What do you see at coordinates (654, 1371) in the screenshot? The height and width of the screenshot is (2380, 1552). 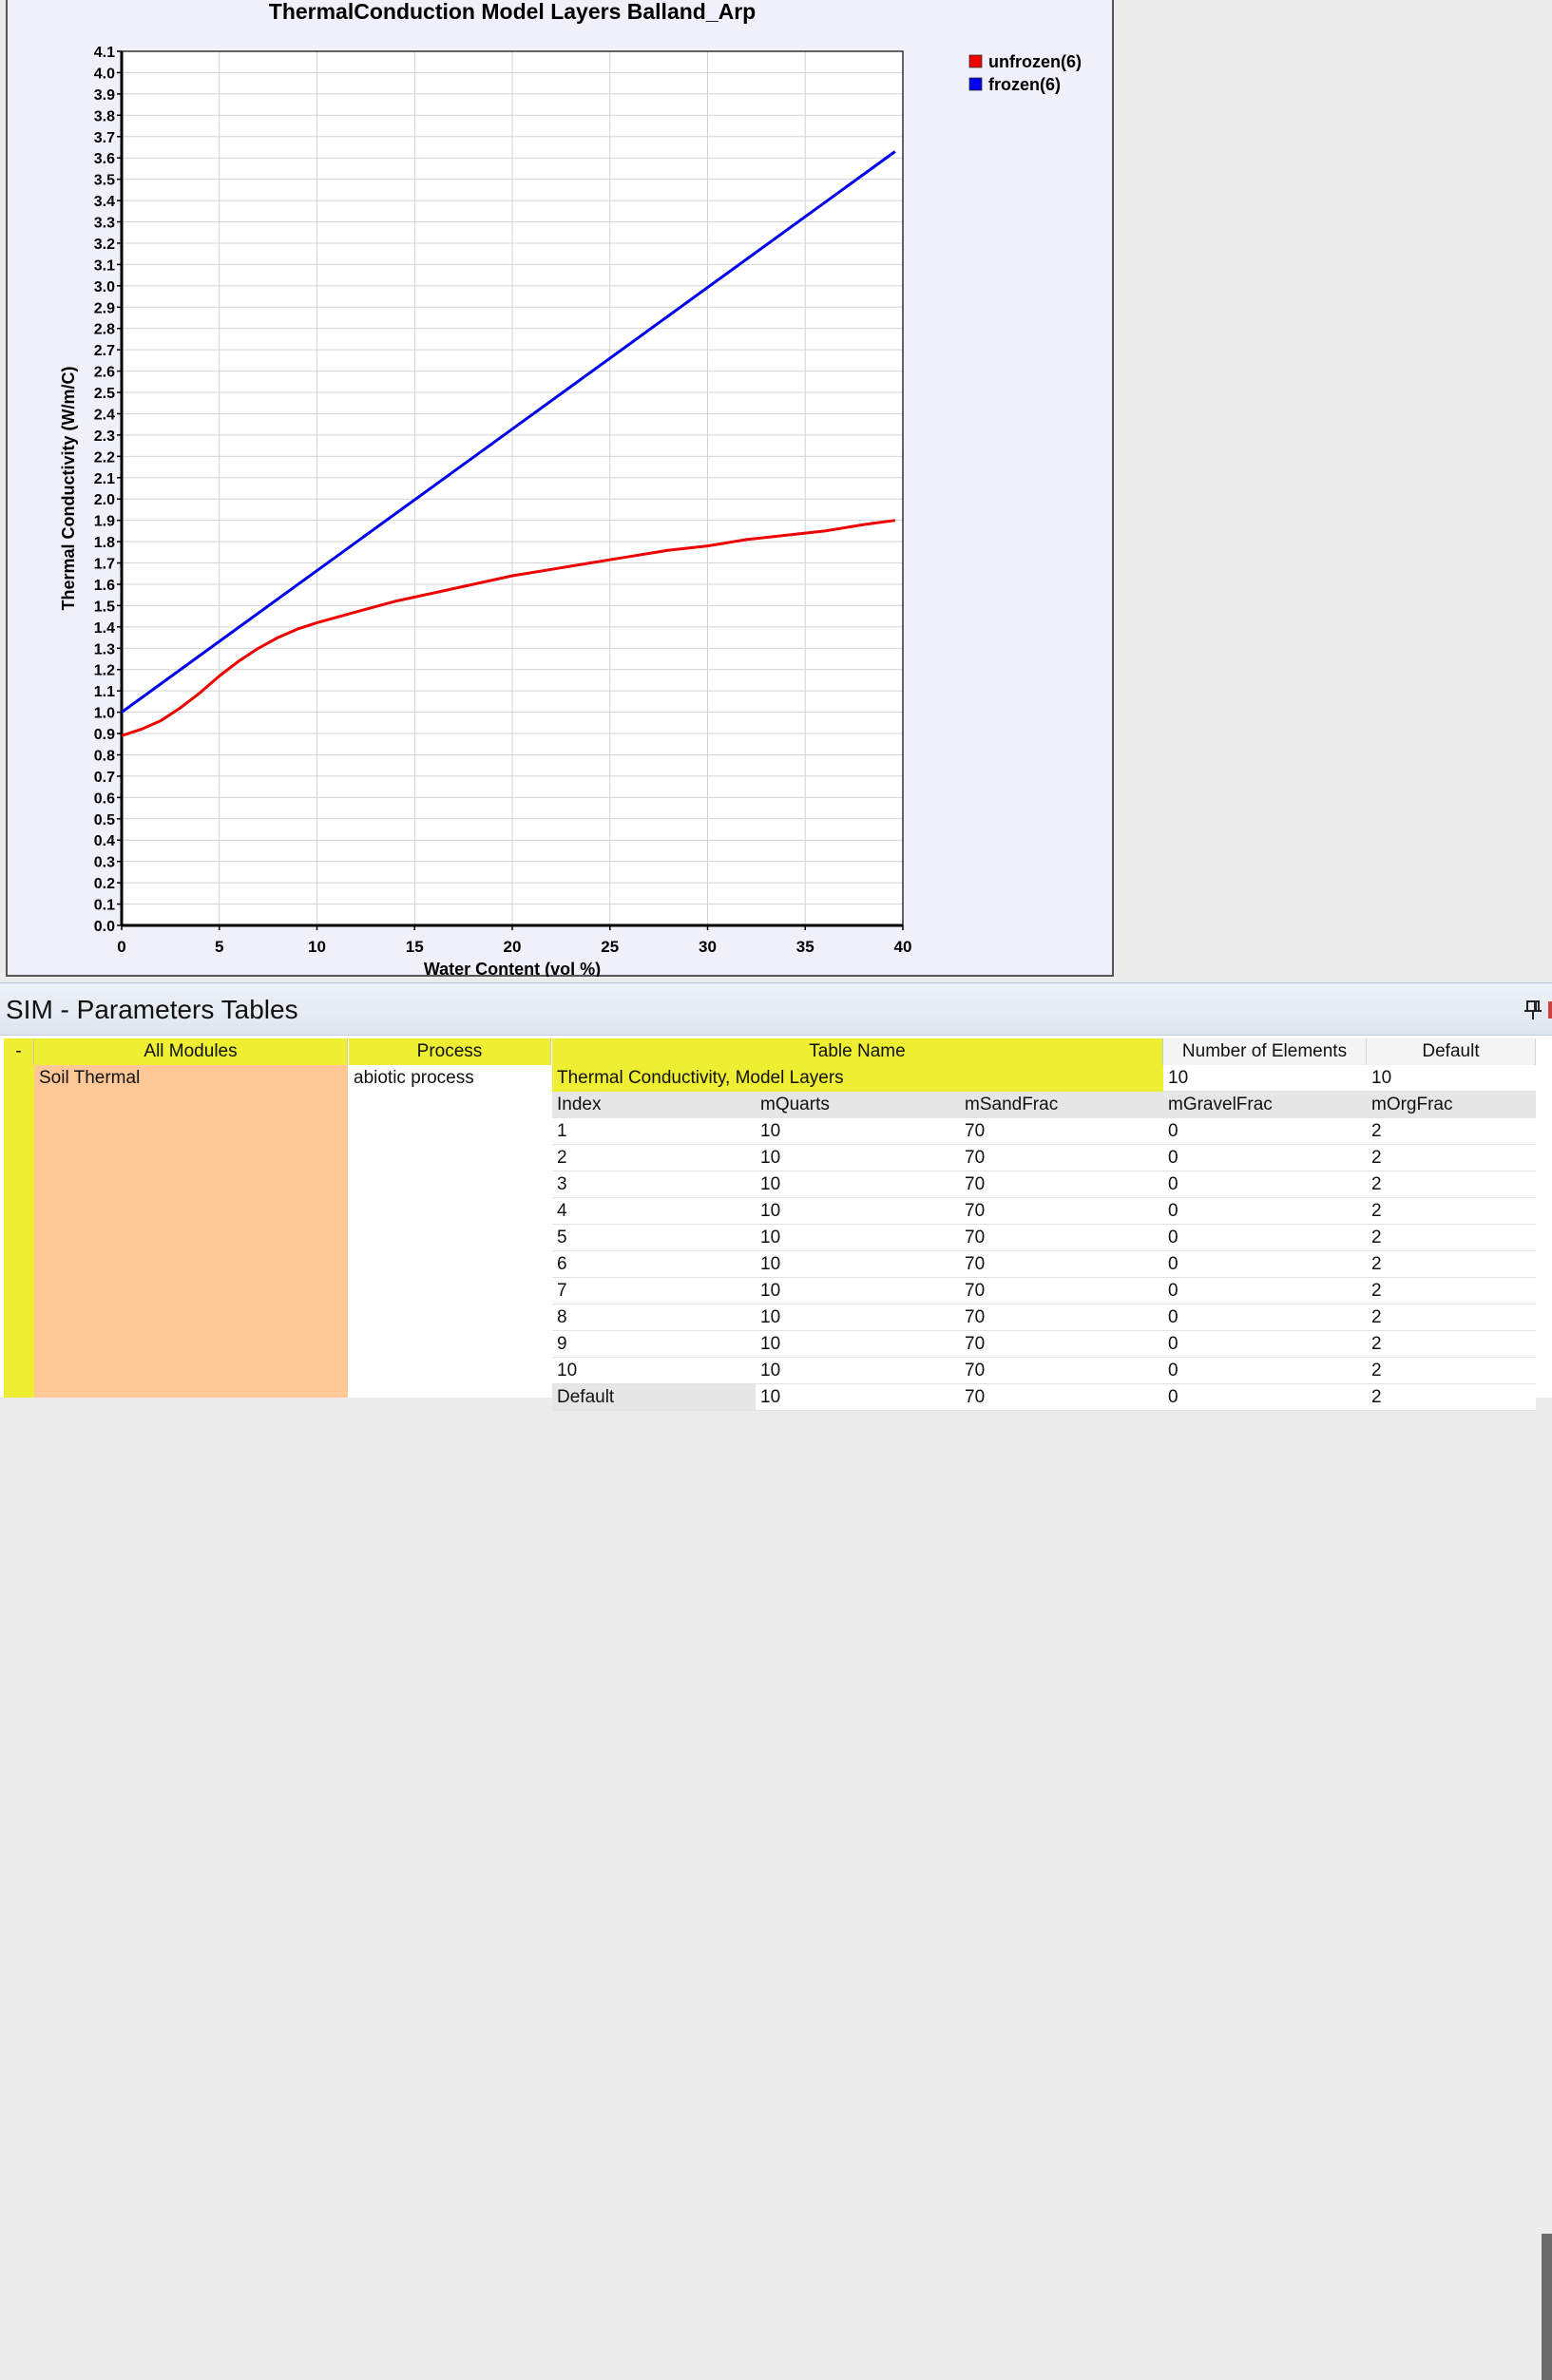 I see `subtable-index-cell: 10` at bounding box center [654, 1371].